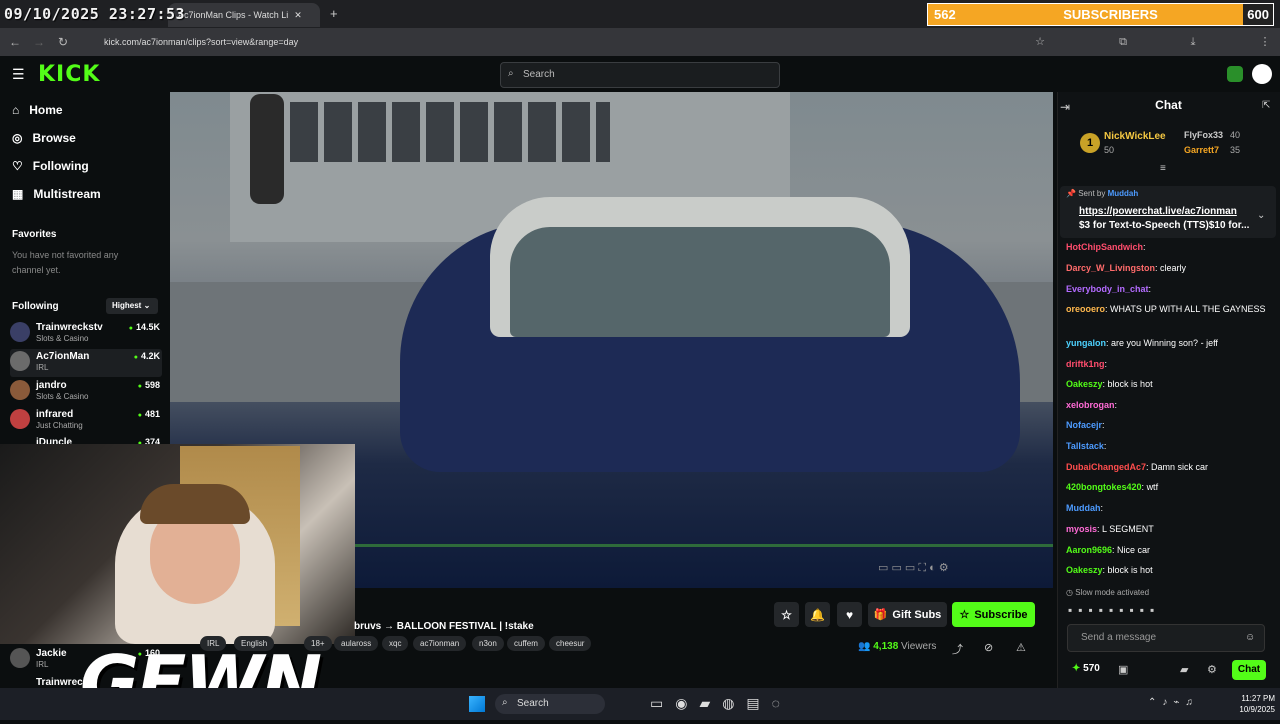  What do you see at coordinates (69, 74) in the screenshot?
I see `kick-logo: KICK` at bounding box center [69, 74].